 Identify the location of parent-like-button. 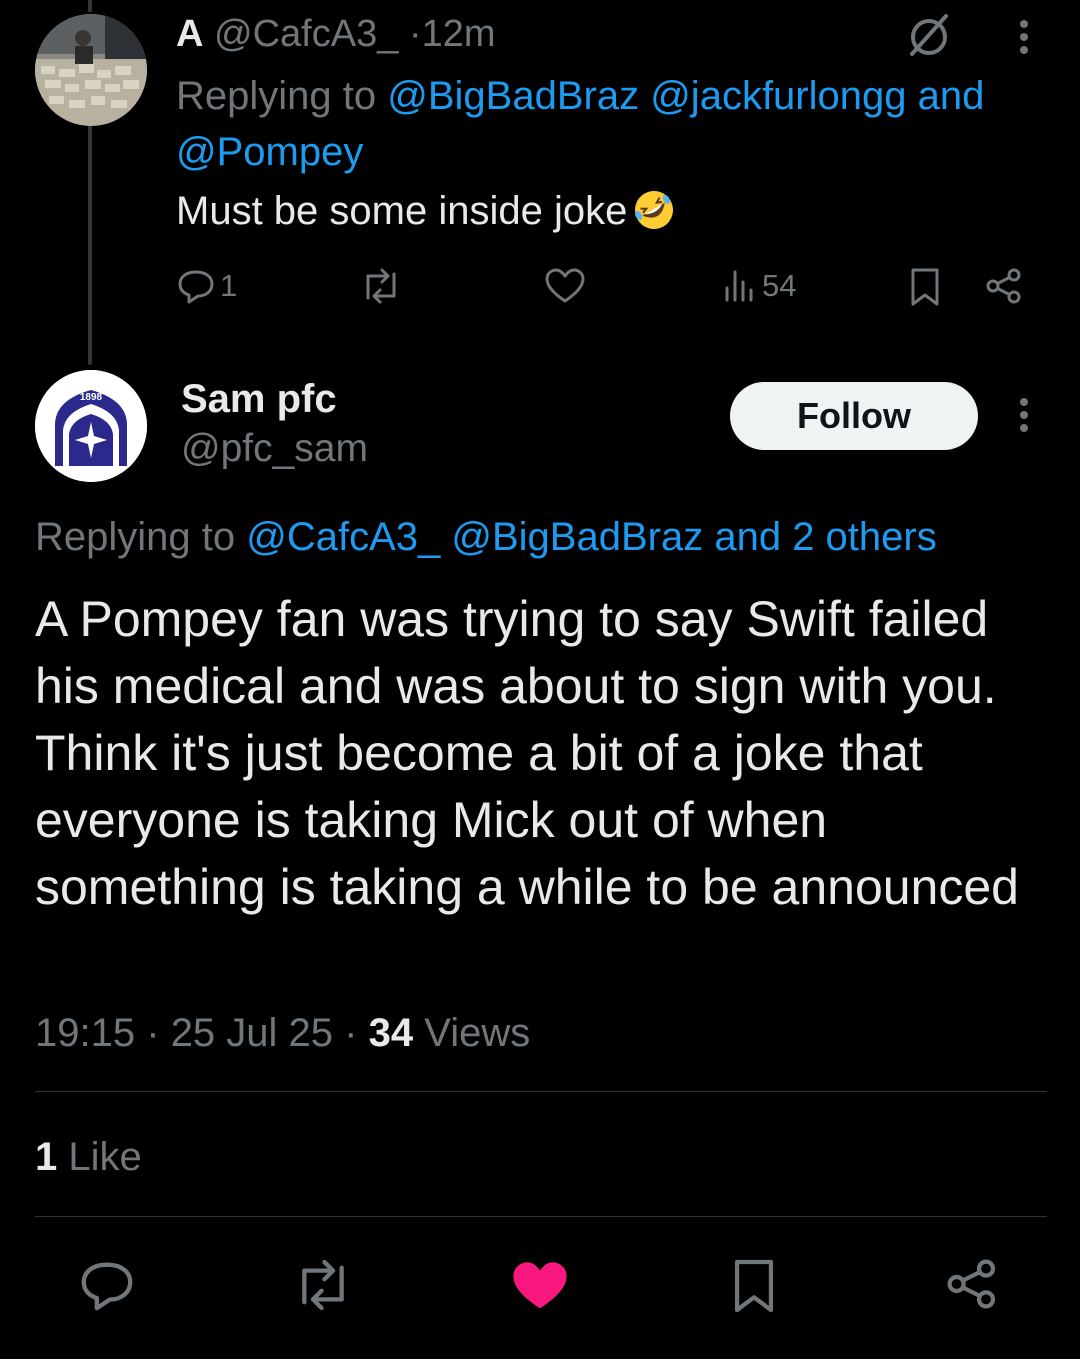
(565, 286).